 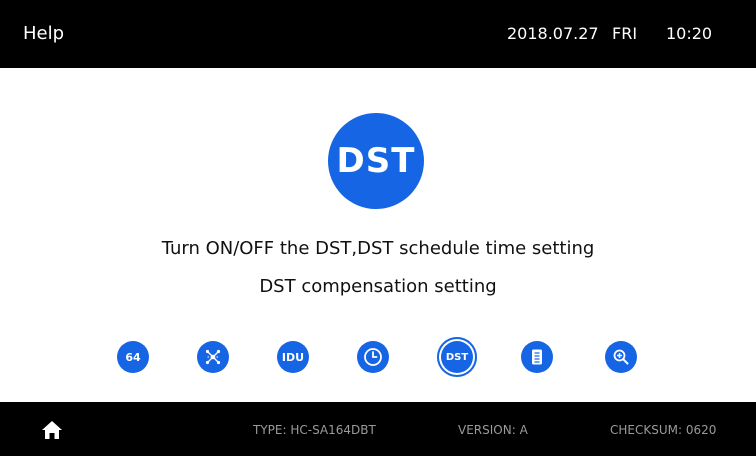 What do you see at coordinates (44, 33) in the screenshot?
I see `page-title: Help` at bounding box center [44, 33].